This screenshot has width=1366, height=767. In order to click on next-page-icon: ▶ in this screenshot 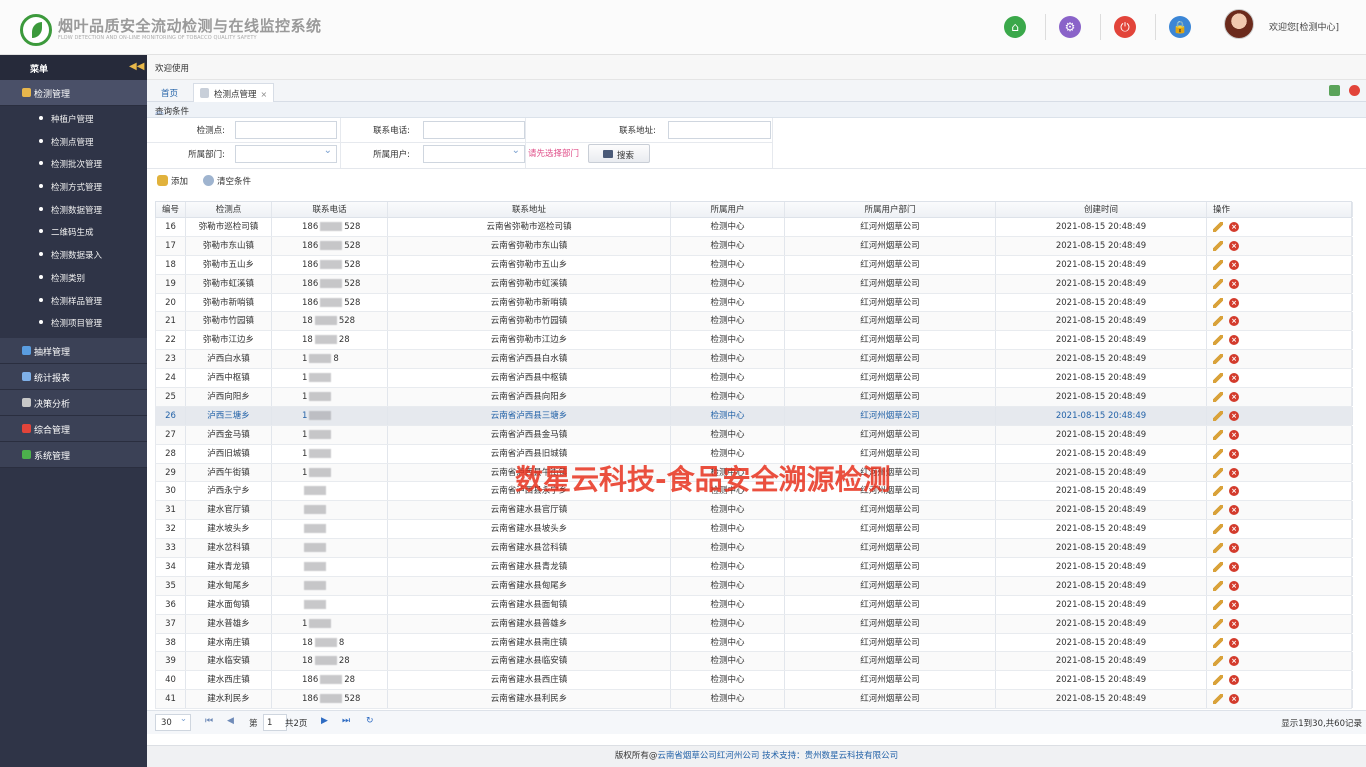, I will do `click(324, 721)`.